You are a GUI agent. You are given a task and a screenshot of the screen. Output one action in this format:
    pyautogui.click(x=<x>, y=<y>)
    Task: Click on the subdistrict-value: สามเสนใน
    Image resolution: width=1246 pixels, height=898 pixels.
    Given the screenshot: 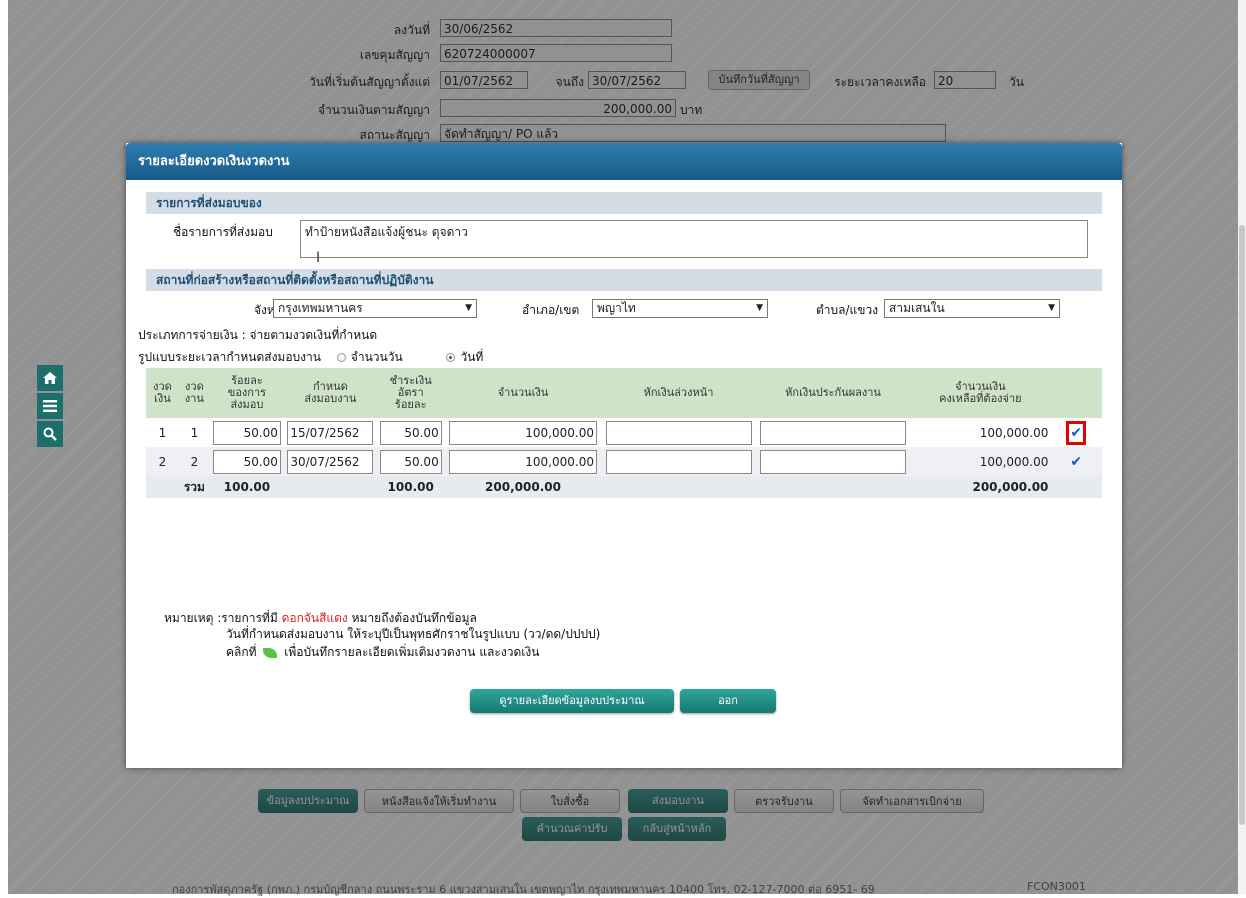 What is the action you would take?
    pyautogui.click(x=917, y=308)
    